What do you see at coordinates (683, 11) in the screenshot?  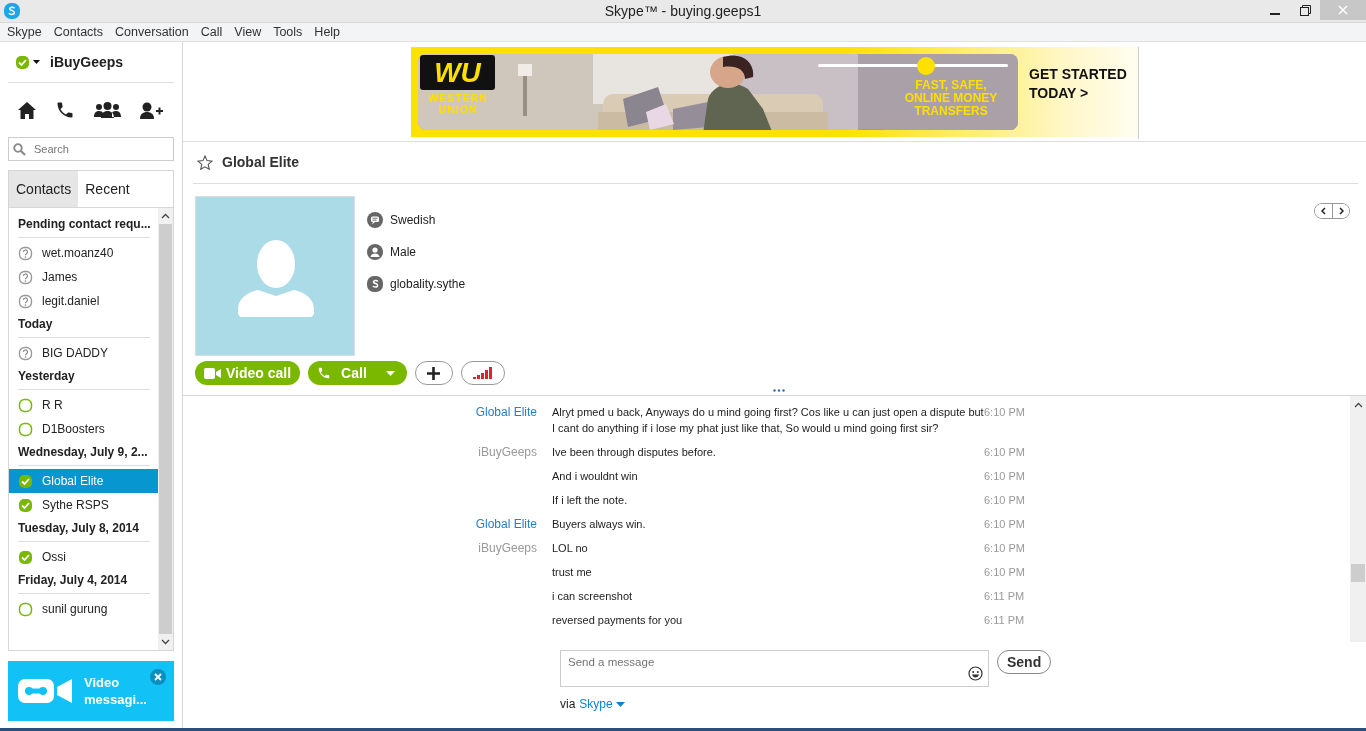 I see `window-title: Skype™ - buying.geeps1` at bounding box center [683, 11].